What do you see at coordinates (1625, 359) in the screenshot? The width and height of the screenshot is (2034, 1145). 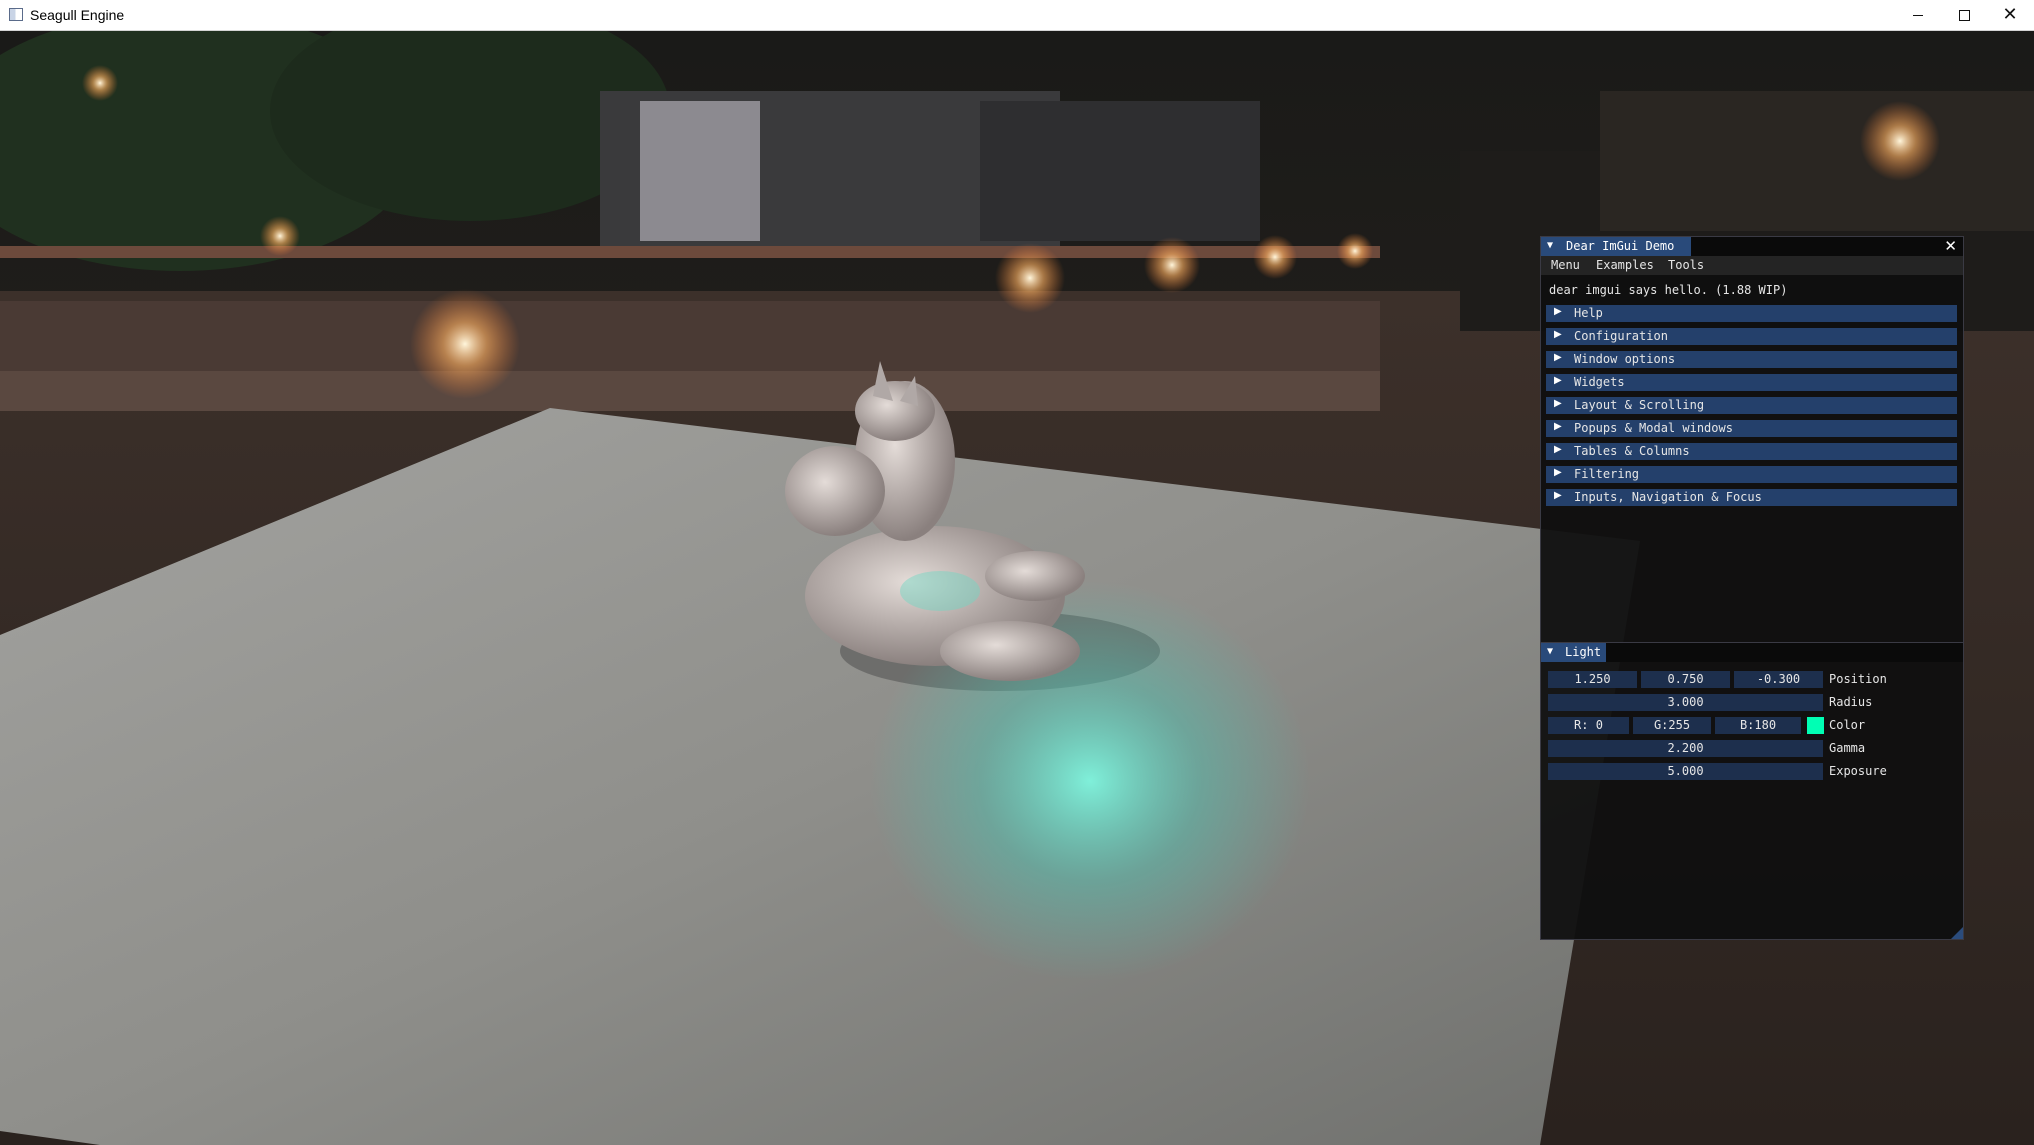 I see `header-label: Window options` at bounding box center [1625, 359].